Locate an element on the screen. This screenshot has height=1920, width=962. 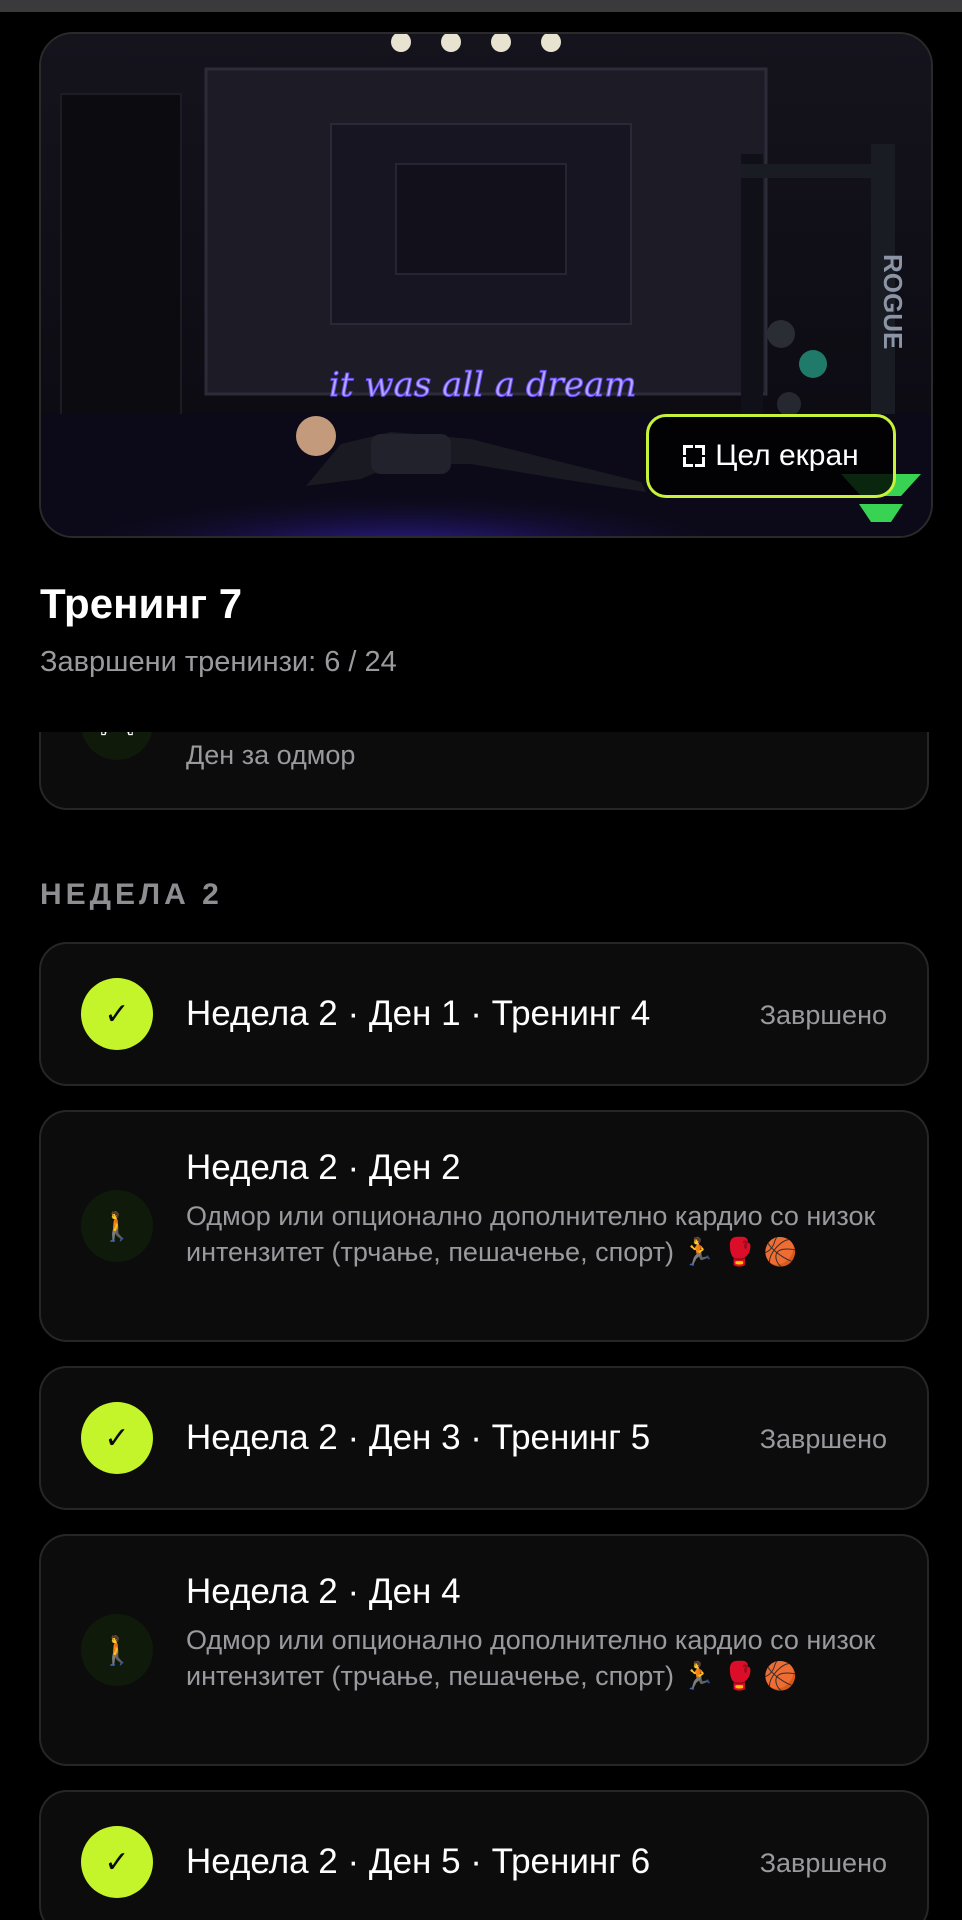
fullscreen-icon is located at coordinates (694, 456).